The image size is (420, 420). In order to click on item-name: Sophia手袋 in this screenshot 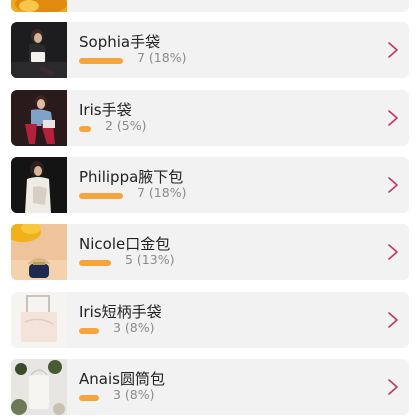, I will do `click(120, 42)`.